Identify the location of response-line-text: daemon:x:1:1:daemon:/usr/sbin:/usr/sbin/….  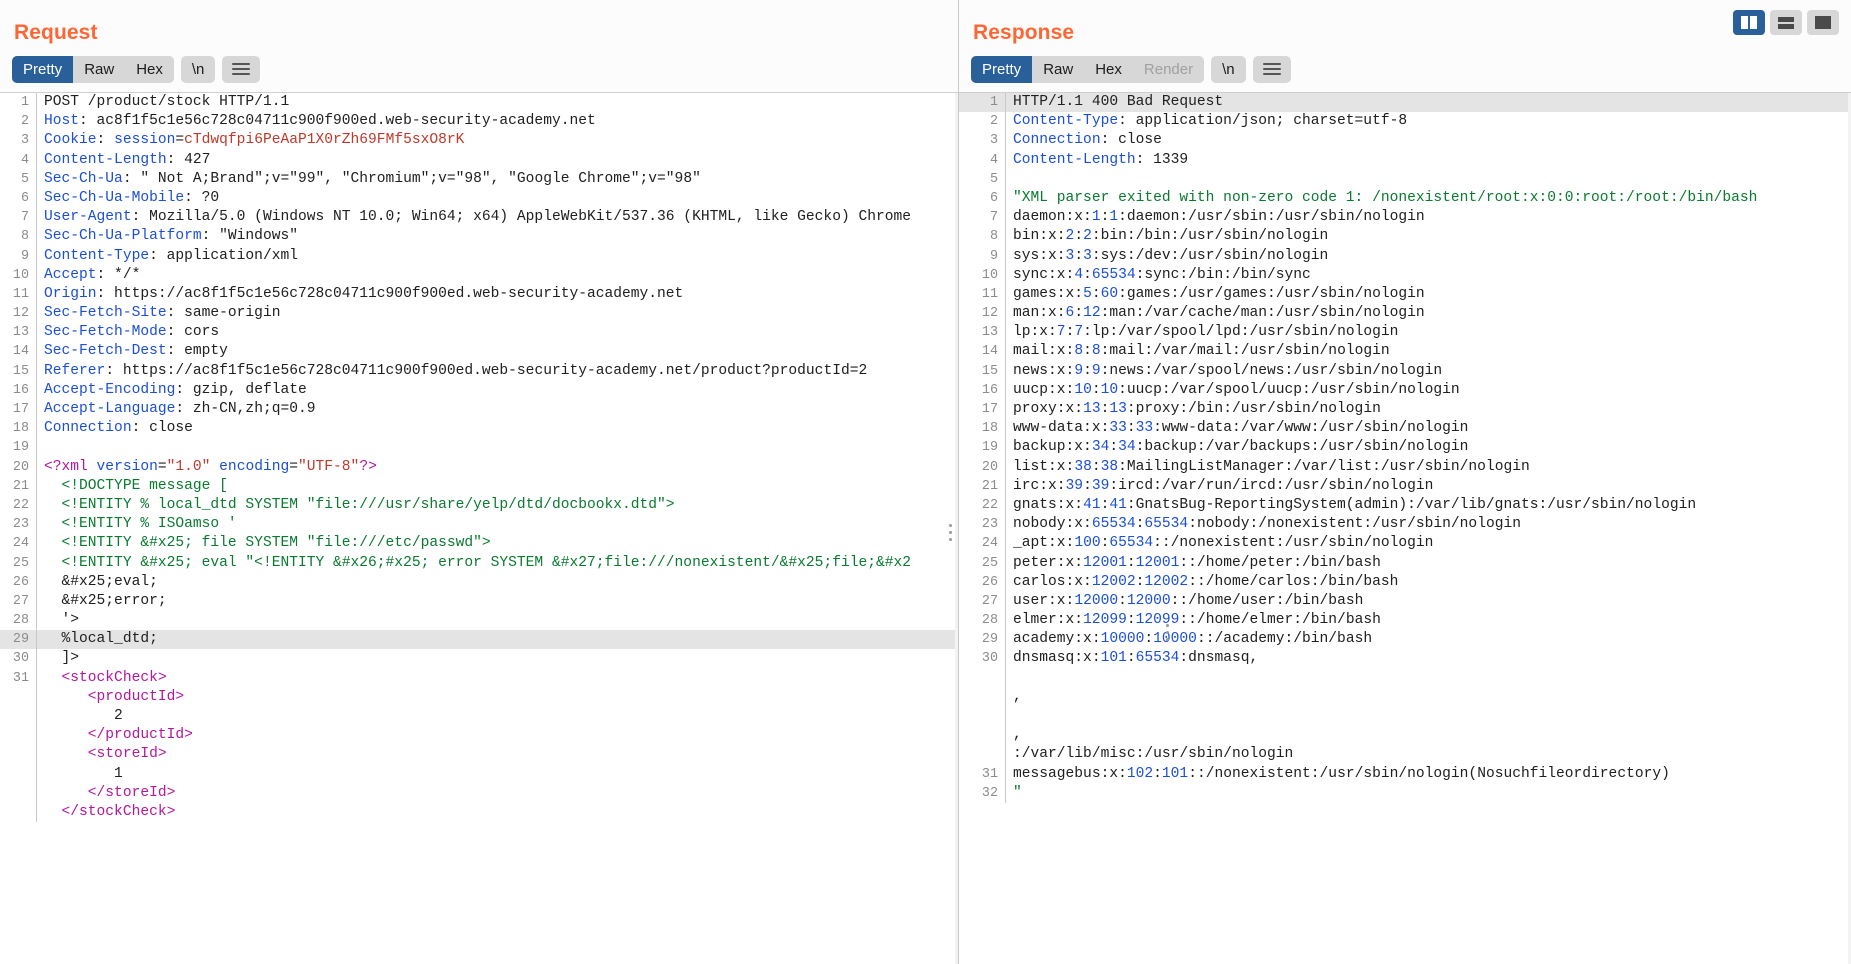
(1219, 217).